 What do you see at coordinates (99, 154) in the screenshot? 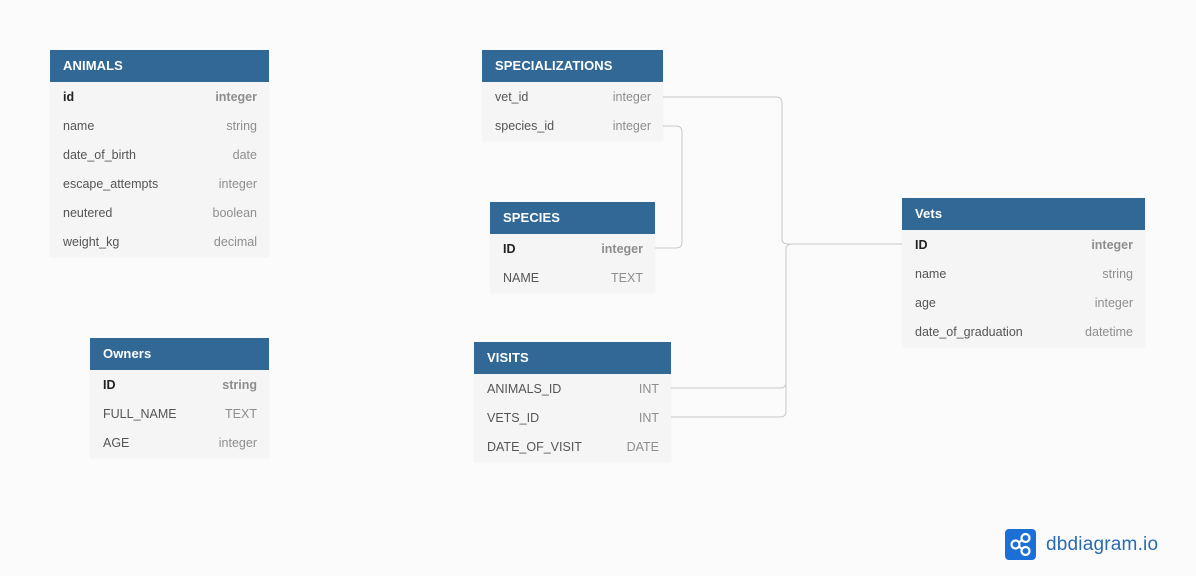
I see `column-name: date_of_birth` at bounding box center [99, 154].